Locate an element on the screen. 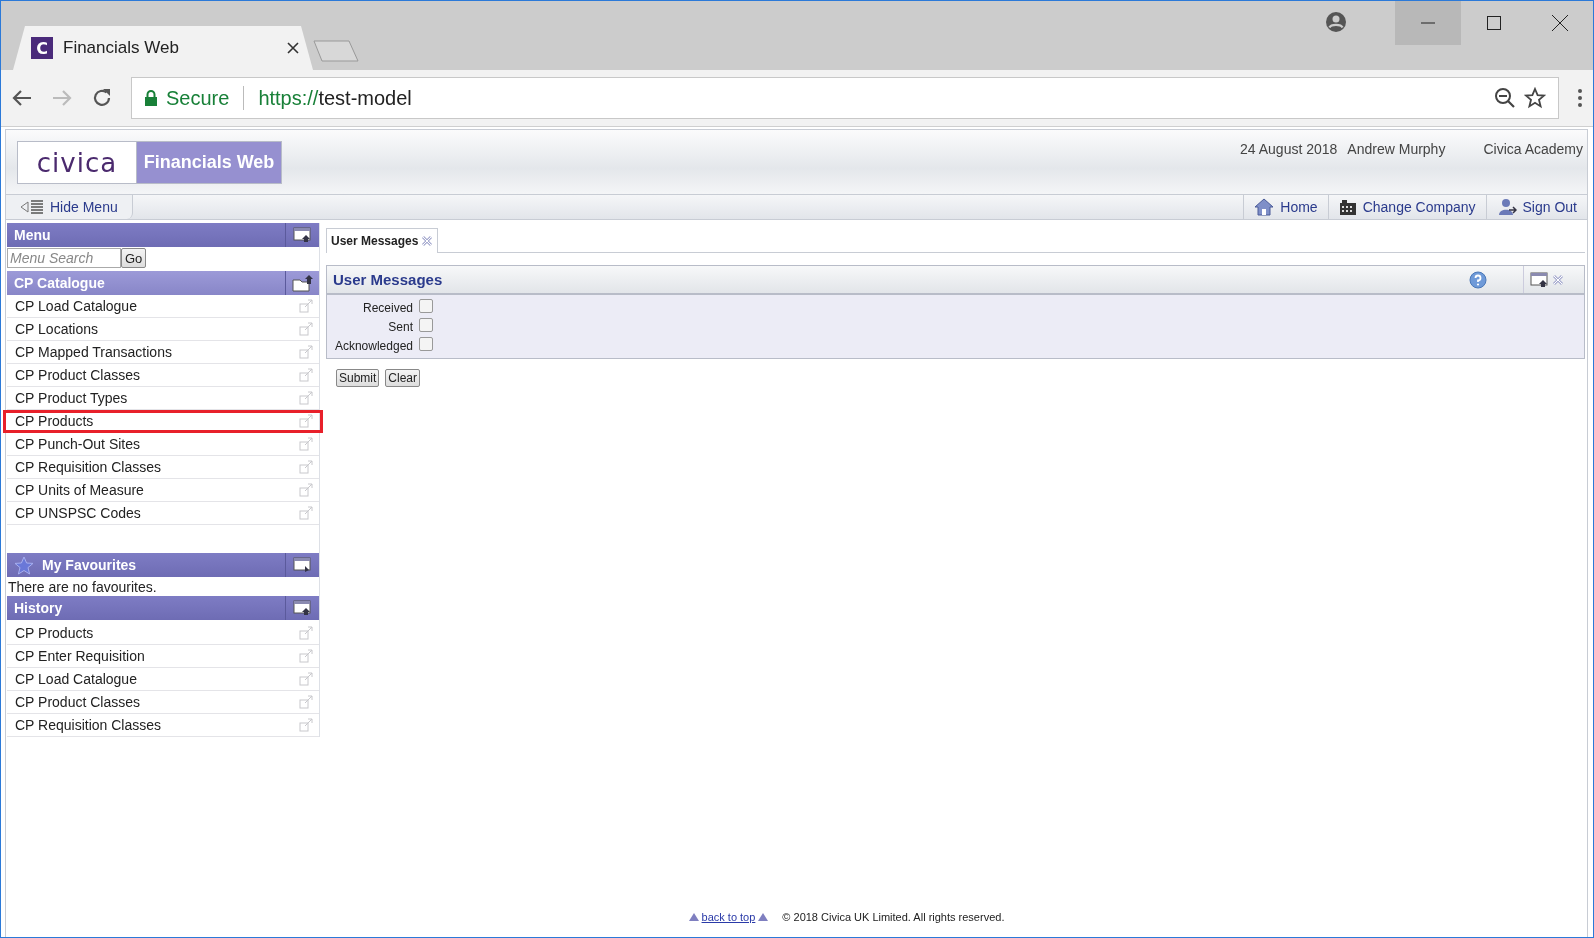 Image resolution: width=1594 pixels, height=938 pixels. lock-icon is located at coordinates (151, 98).